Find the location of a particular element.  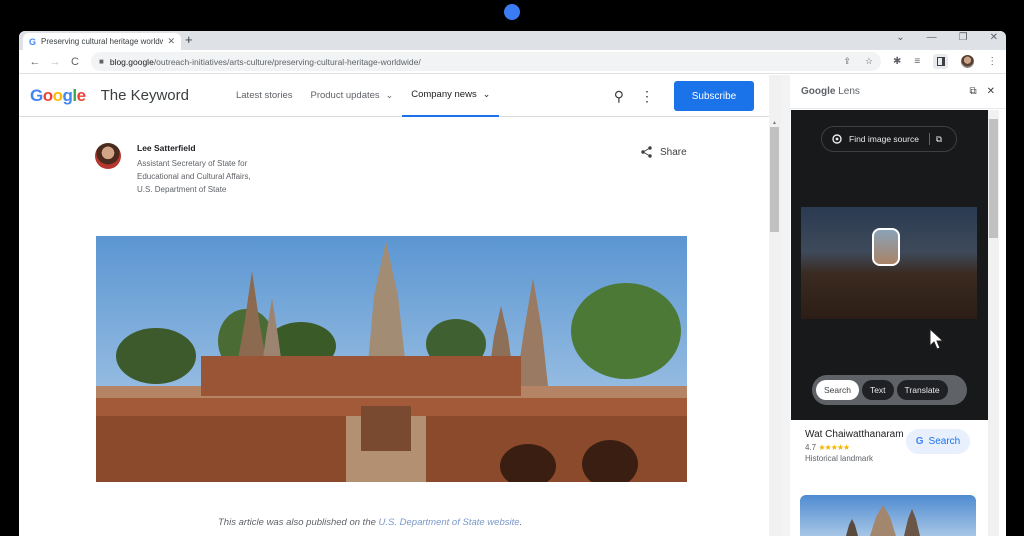

nav-latest-stories: Latest stories is located at coordinates (264, 96).